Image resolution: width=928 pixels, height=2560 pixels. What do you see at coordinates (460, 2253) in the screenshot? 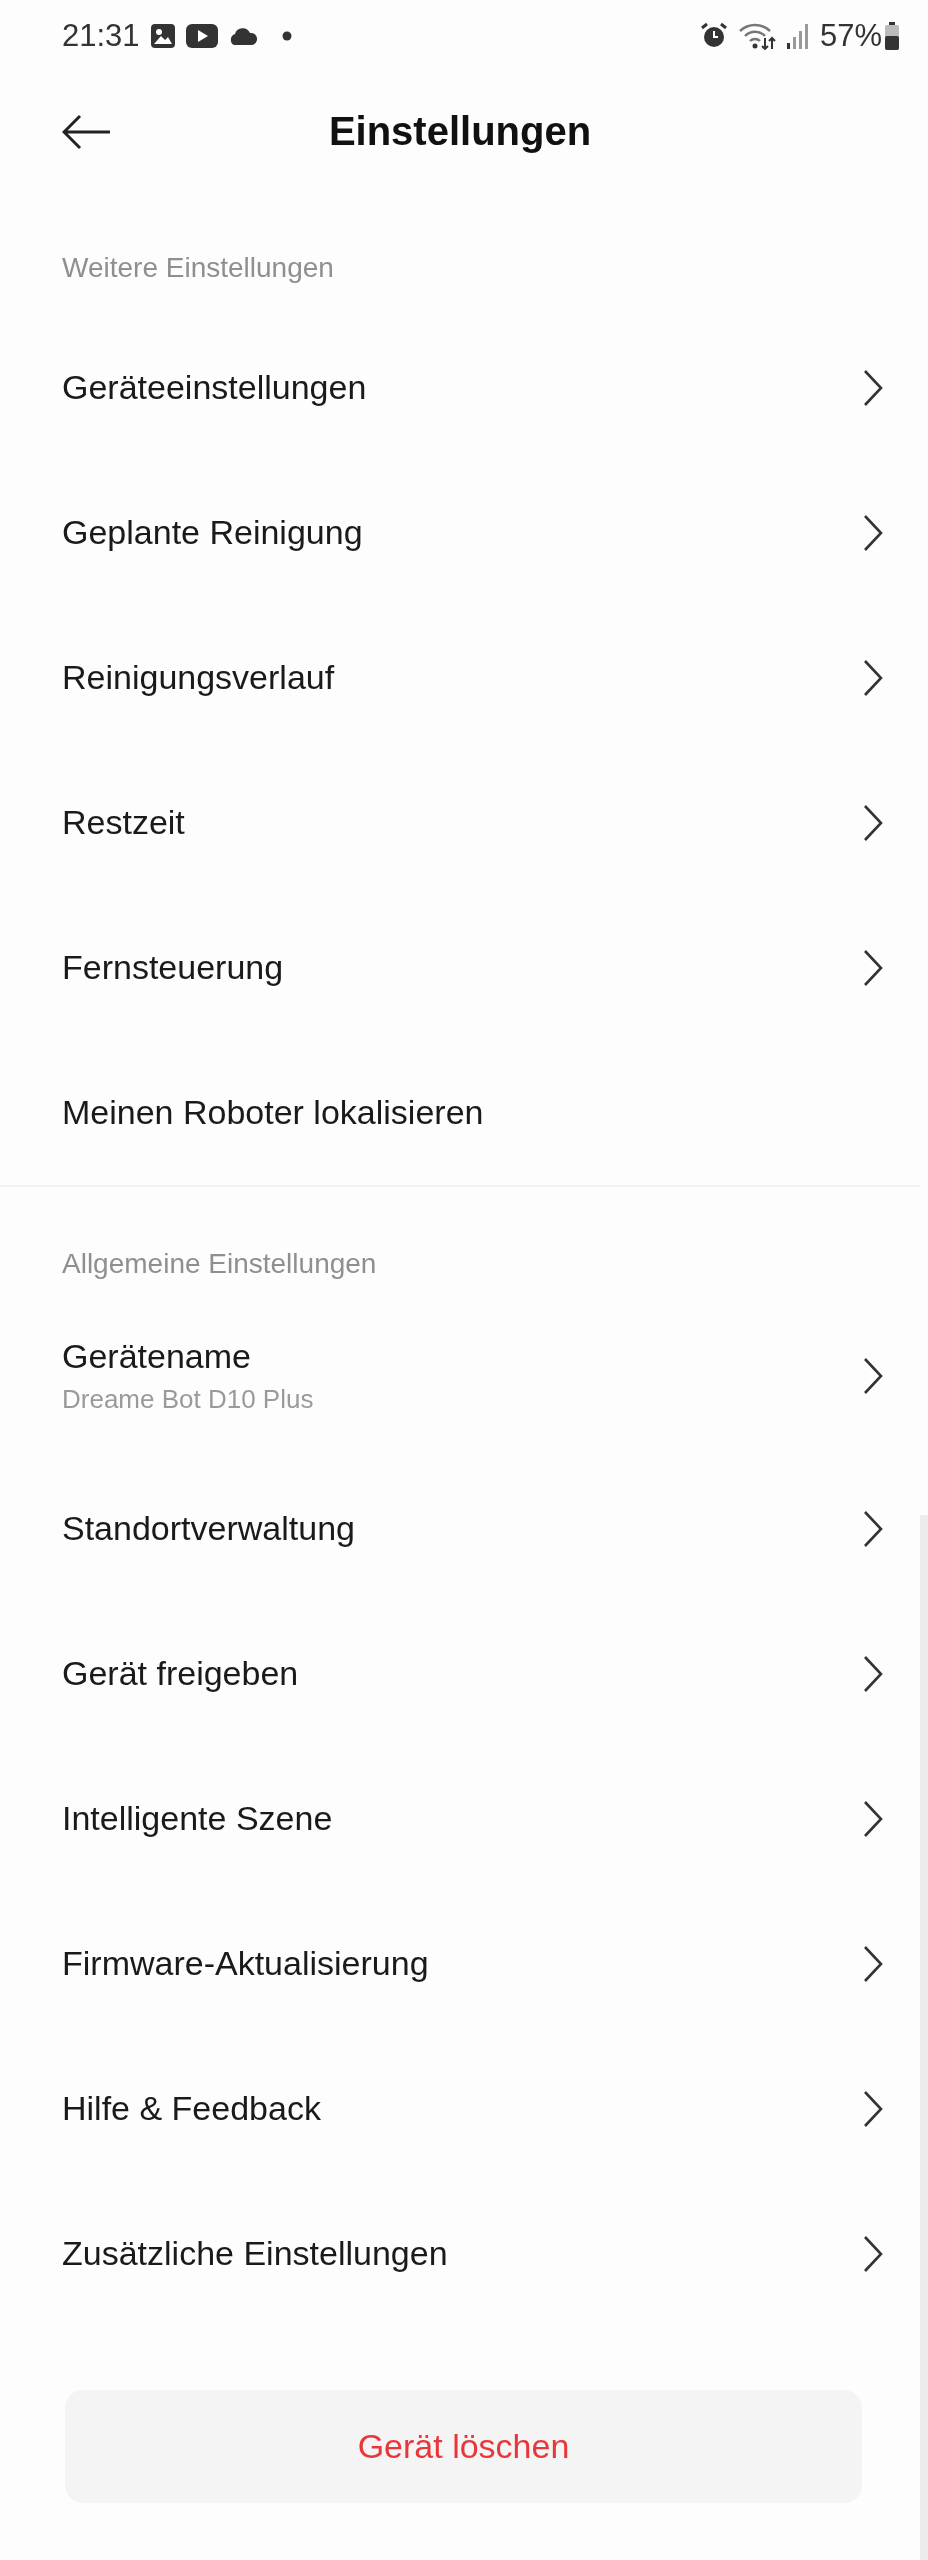
I see `settings-row: Zusätzliche Einstellungen` at bounding box center [460, 2253].